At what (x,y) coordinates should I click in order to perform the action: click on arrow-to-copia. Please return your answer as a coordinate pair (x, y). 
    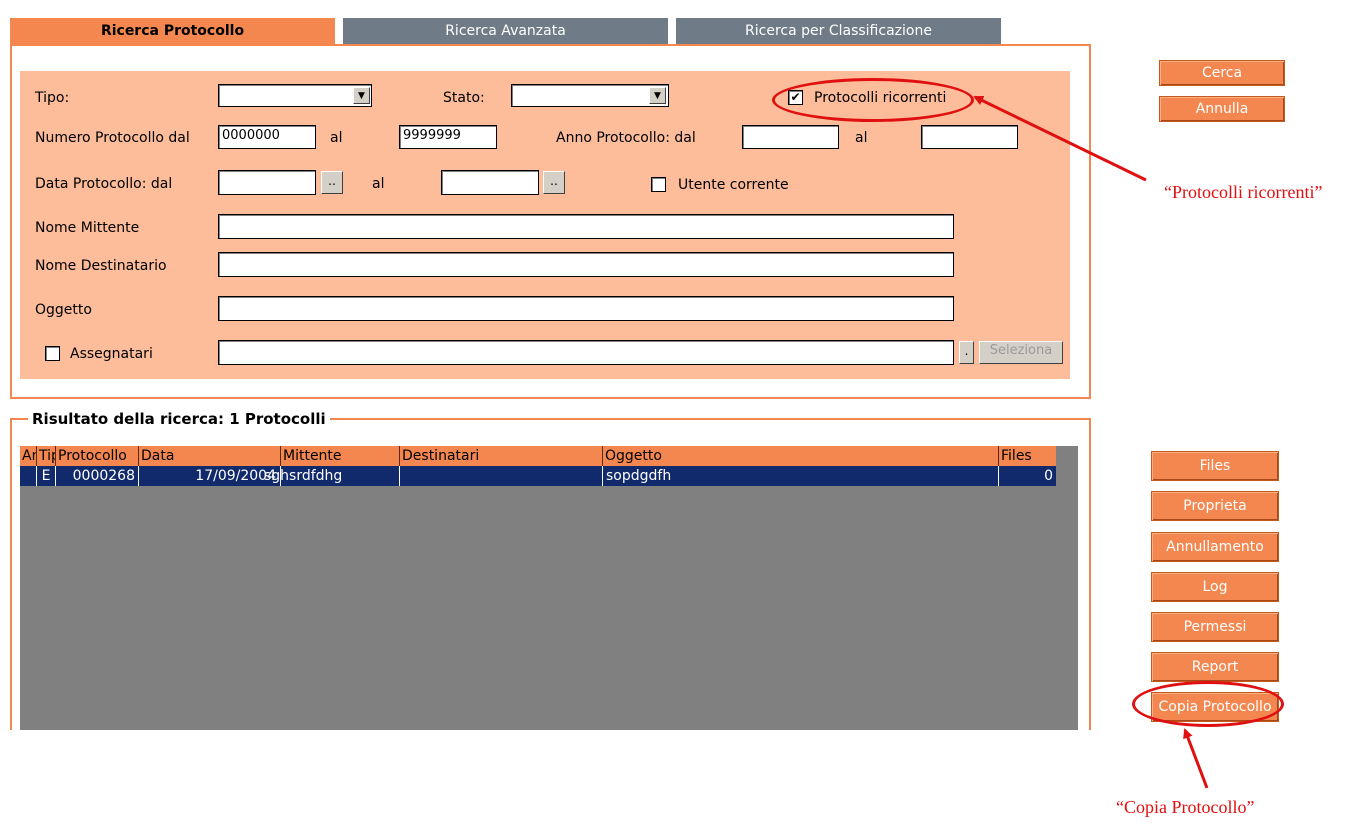
    Looking at the image, I should click on (1196, 758).